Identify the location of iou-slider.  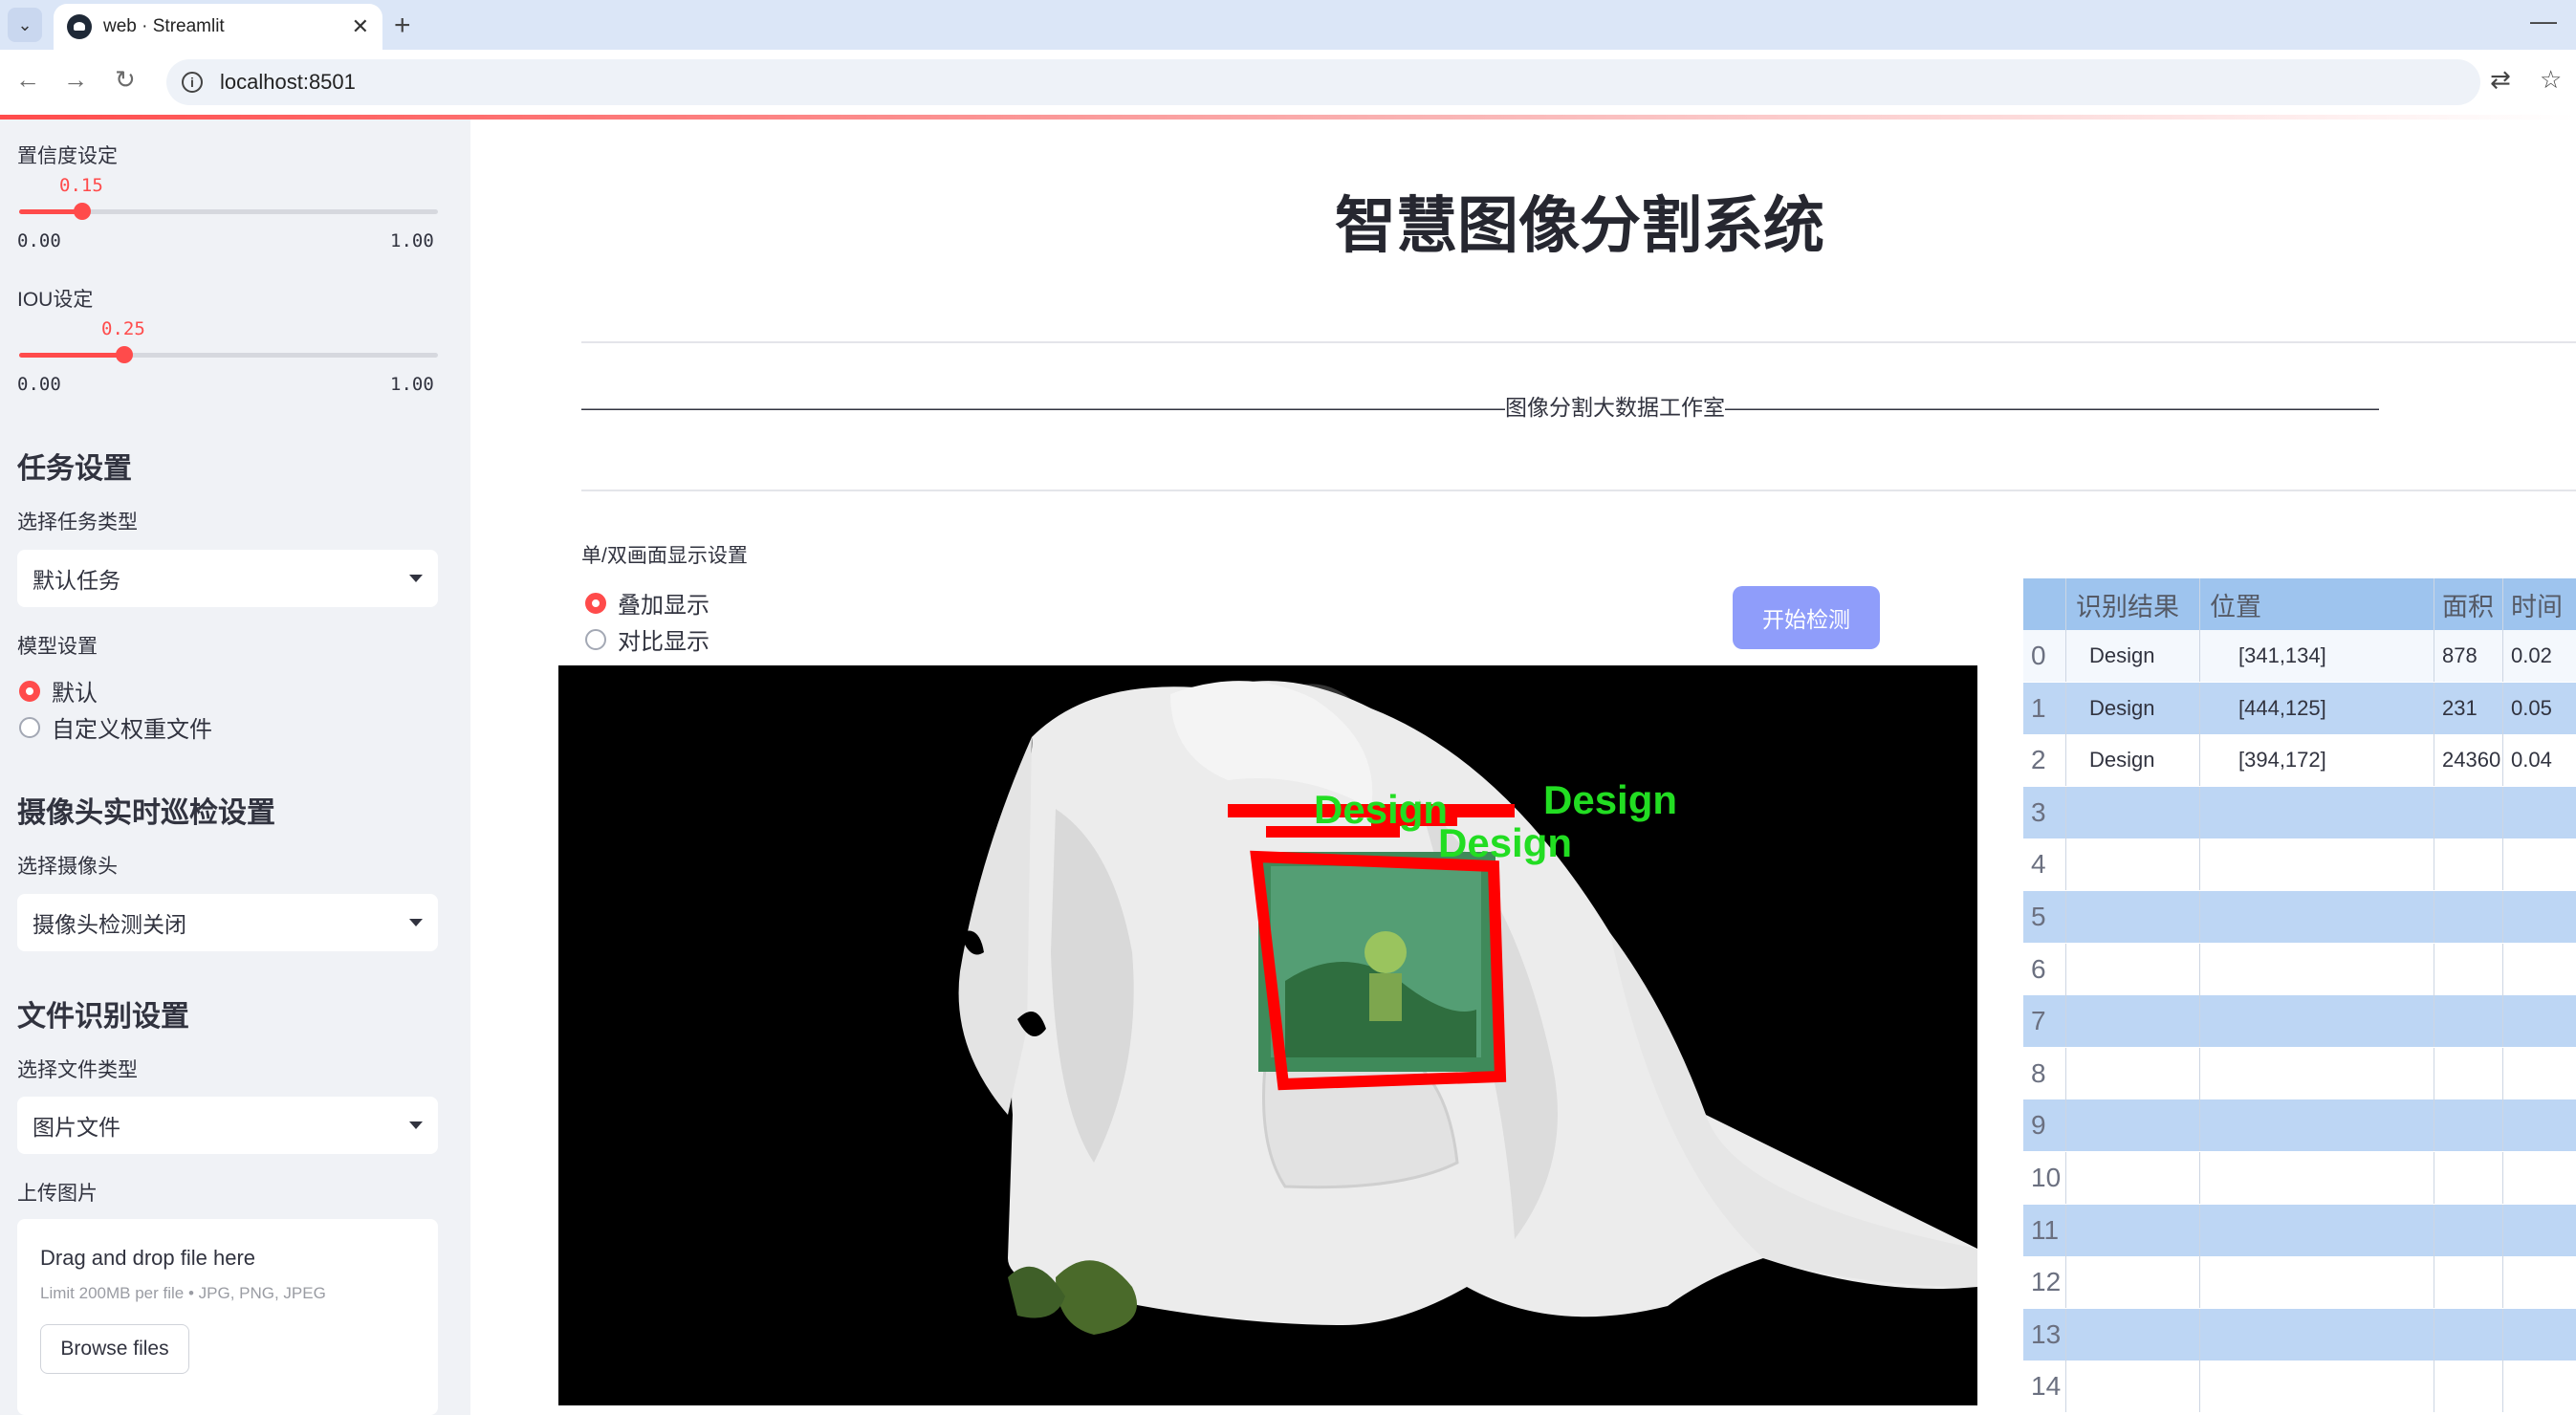
(228, 354).